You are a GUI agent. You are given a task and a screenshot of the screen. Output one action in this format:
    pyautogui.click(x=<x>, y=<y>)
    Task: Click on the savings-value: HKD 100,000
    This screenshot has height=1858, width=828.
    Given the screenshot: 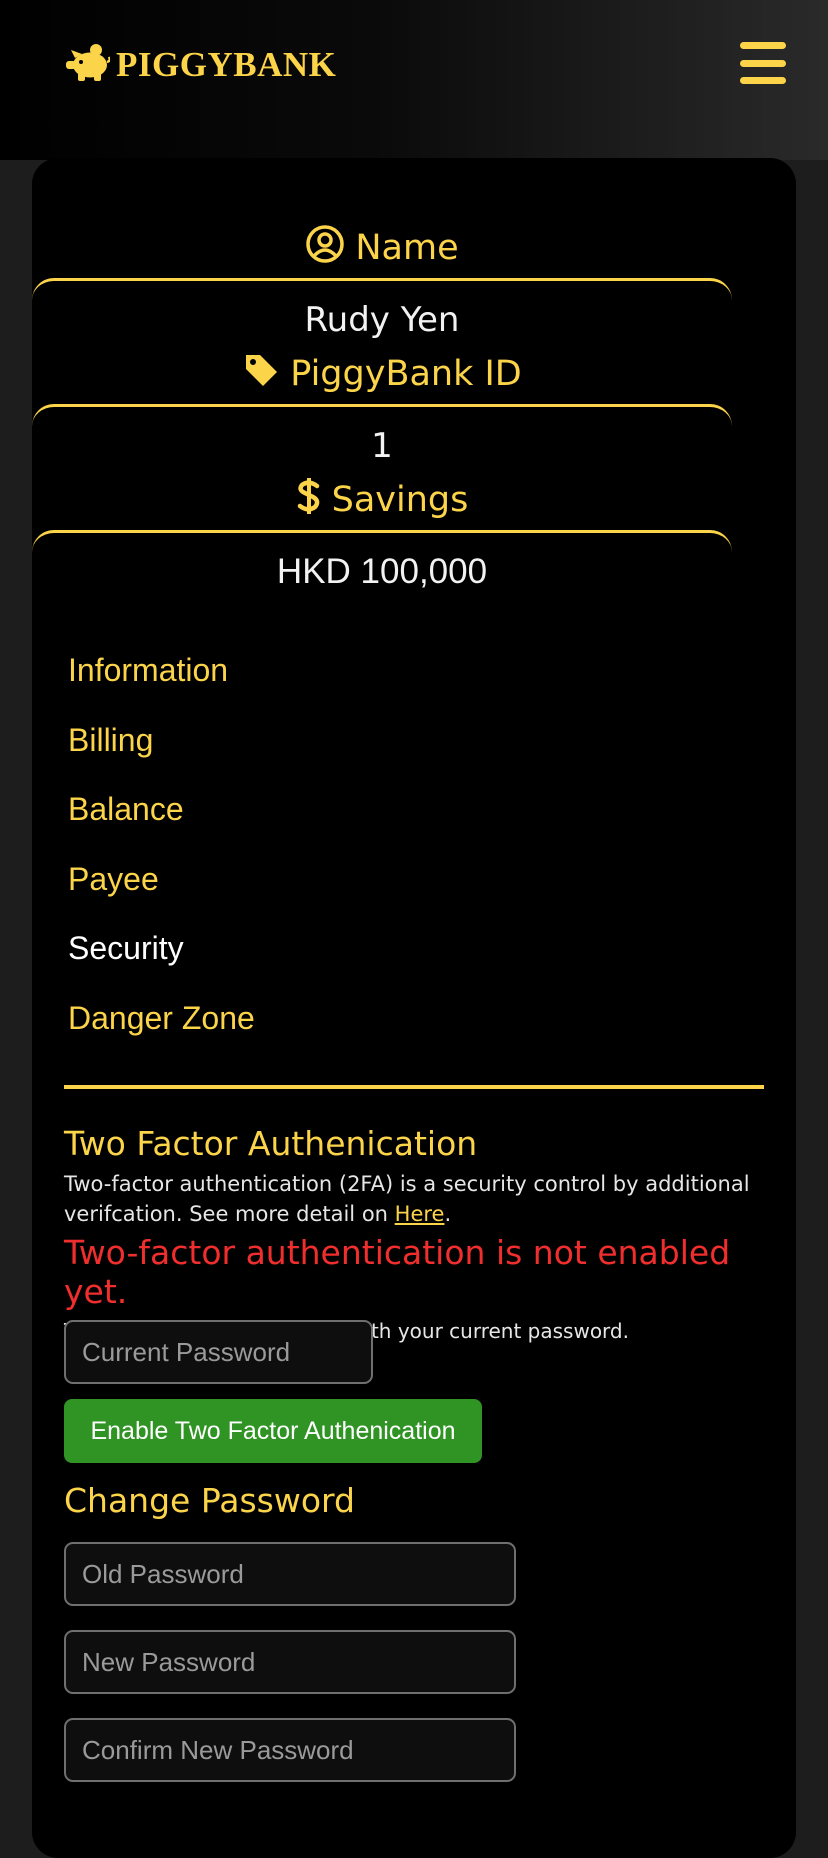 What is the action you would take?
    pyautogui.click(x=382, y=571)
    